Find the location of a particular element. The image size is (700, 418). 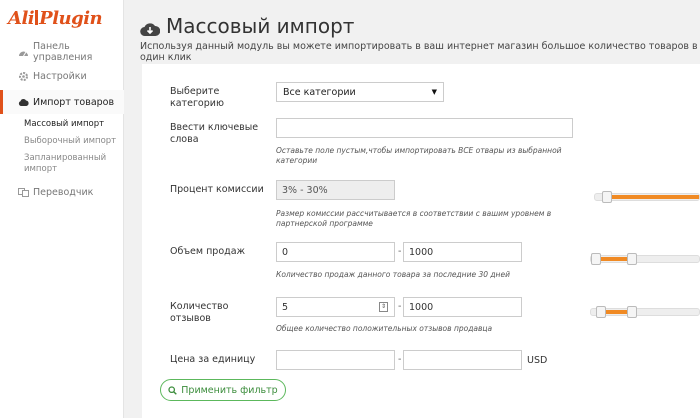

sidebar-item-label: Импорт товаров is located at coordinates (74, 102).